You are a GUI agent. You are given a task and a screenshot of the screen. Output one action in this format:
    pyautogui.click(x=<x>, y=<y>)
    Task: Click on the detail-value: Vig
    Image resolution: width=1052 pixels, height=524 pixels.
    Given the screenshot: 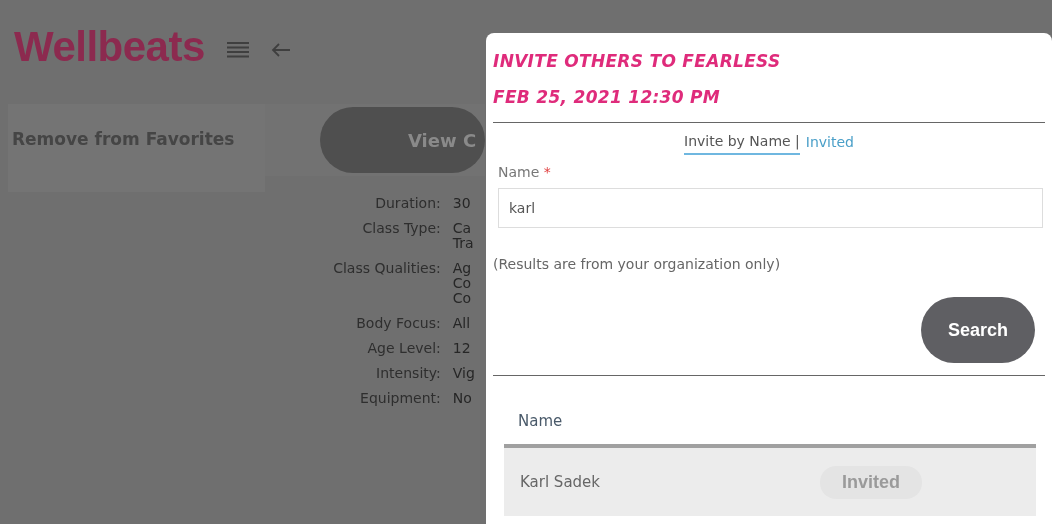 What is the action you would take?
    pyautogui.click(x=464, y=373)
    